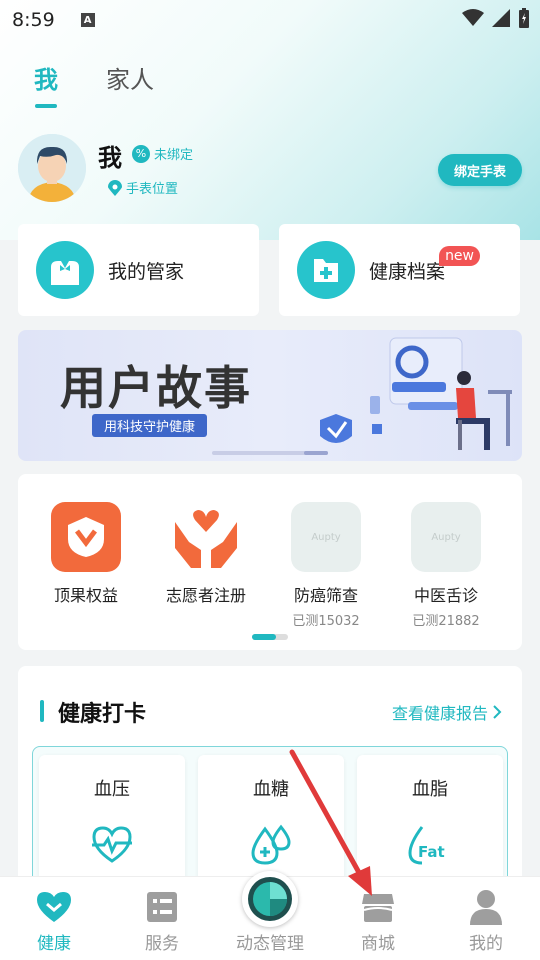 The image size is (540, 960). What do you see at coordinates (486, 907) in the screenshot?
I see `person-icon` at bounding box center [486, 907].